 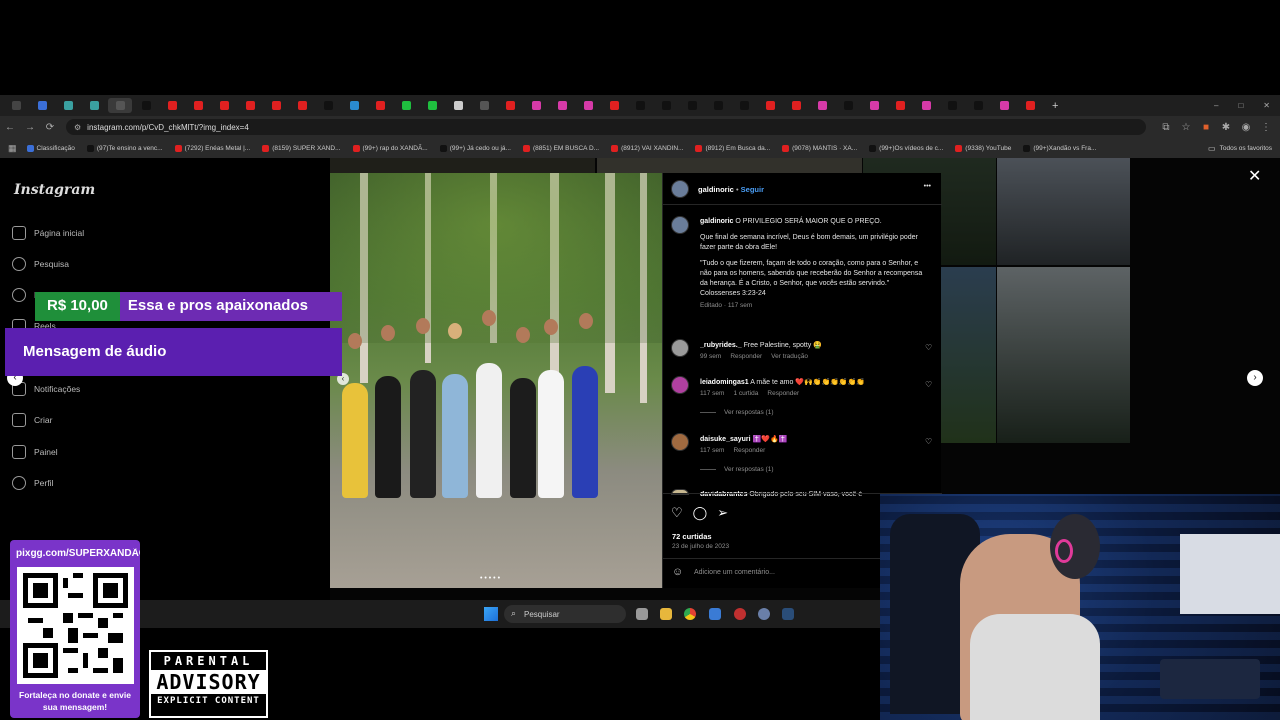 I want to click on extensions-puzzle-icon: ✱, so click(x=1226, y=127).